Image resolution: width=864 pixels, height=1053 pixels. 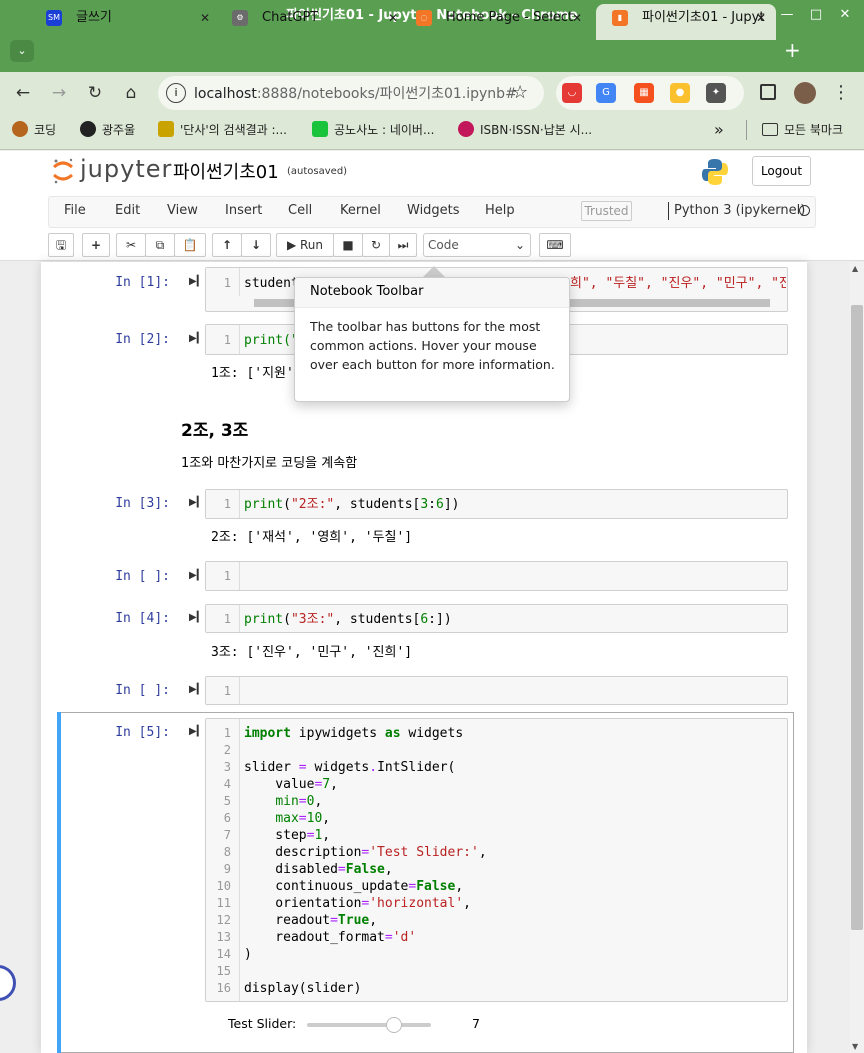 I want to click on jupyter-logo-icon, so click(x=63, y=171).